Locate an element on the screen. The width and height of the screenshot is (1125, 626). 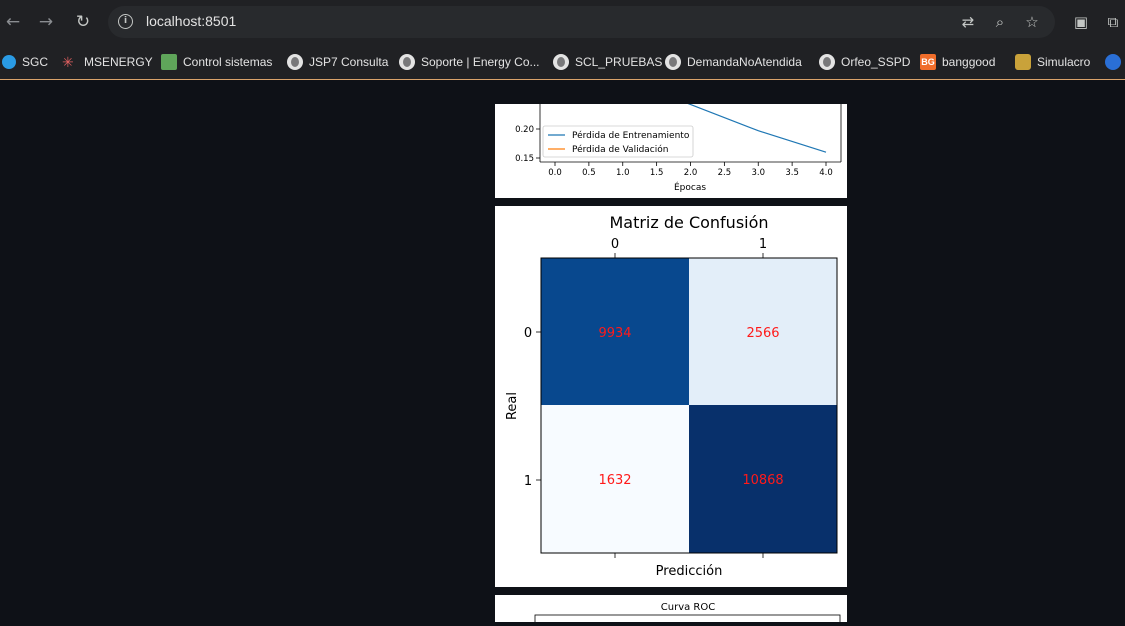
bookmark-jsp7: JSP7 Consulta is located at coordinates (337, 62).